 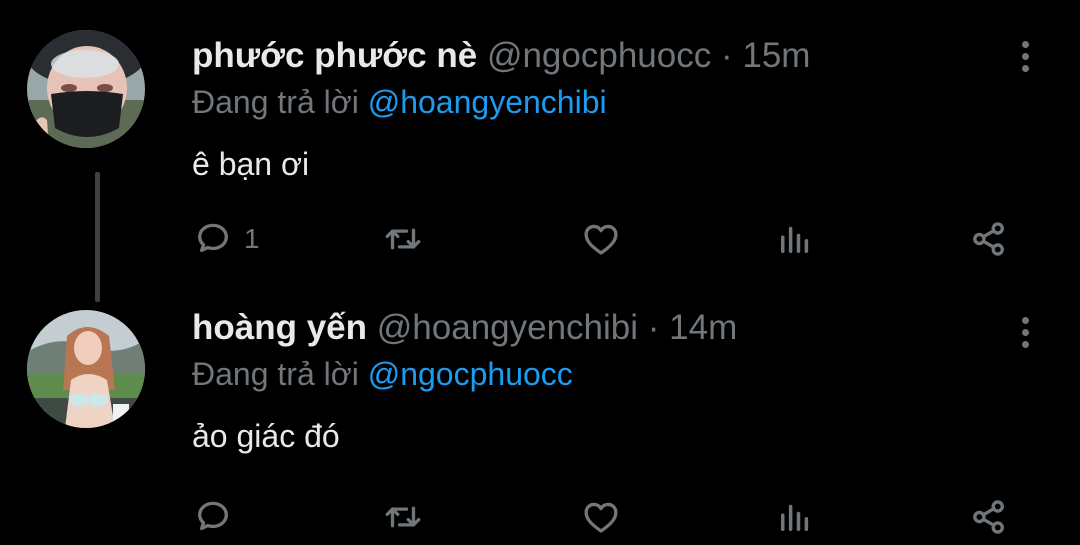 I want to click on tweet-text: ê bạn ơi, so click(x=251, y=164).